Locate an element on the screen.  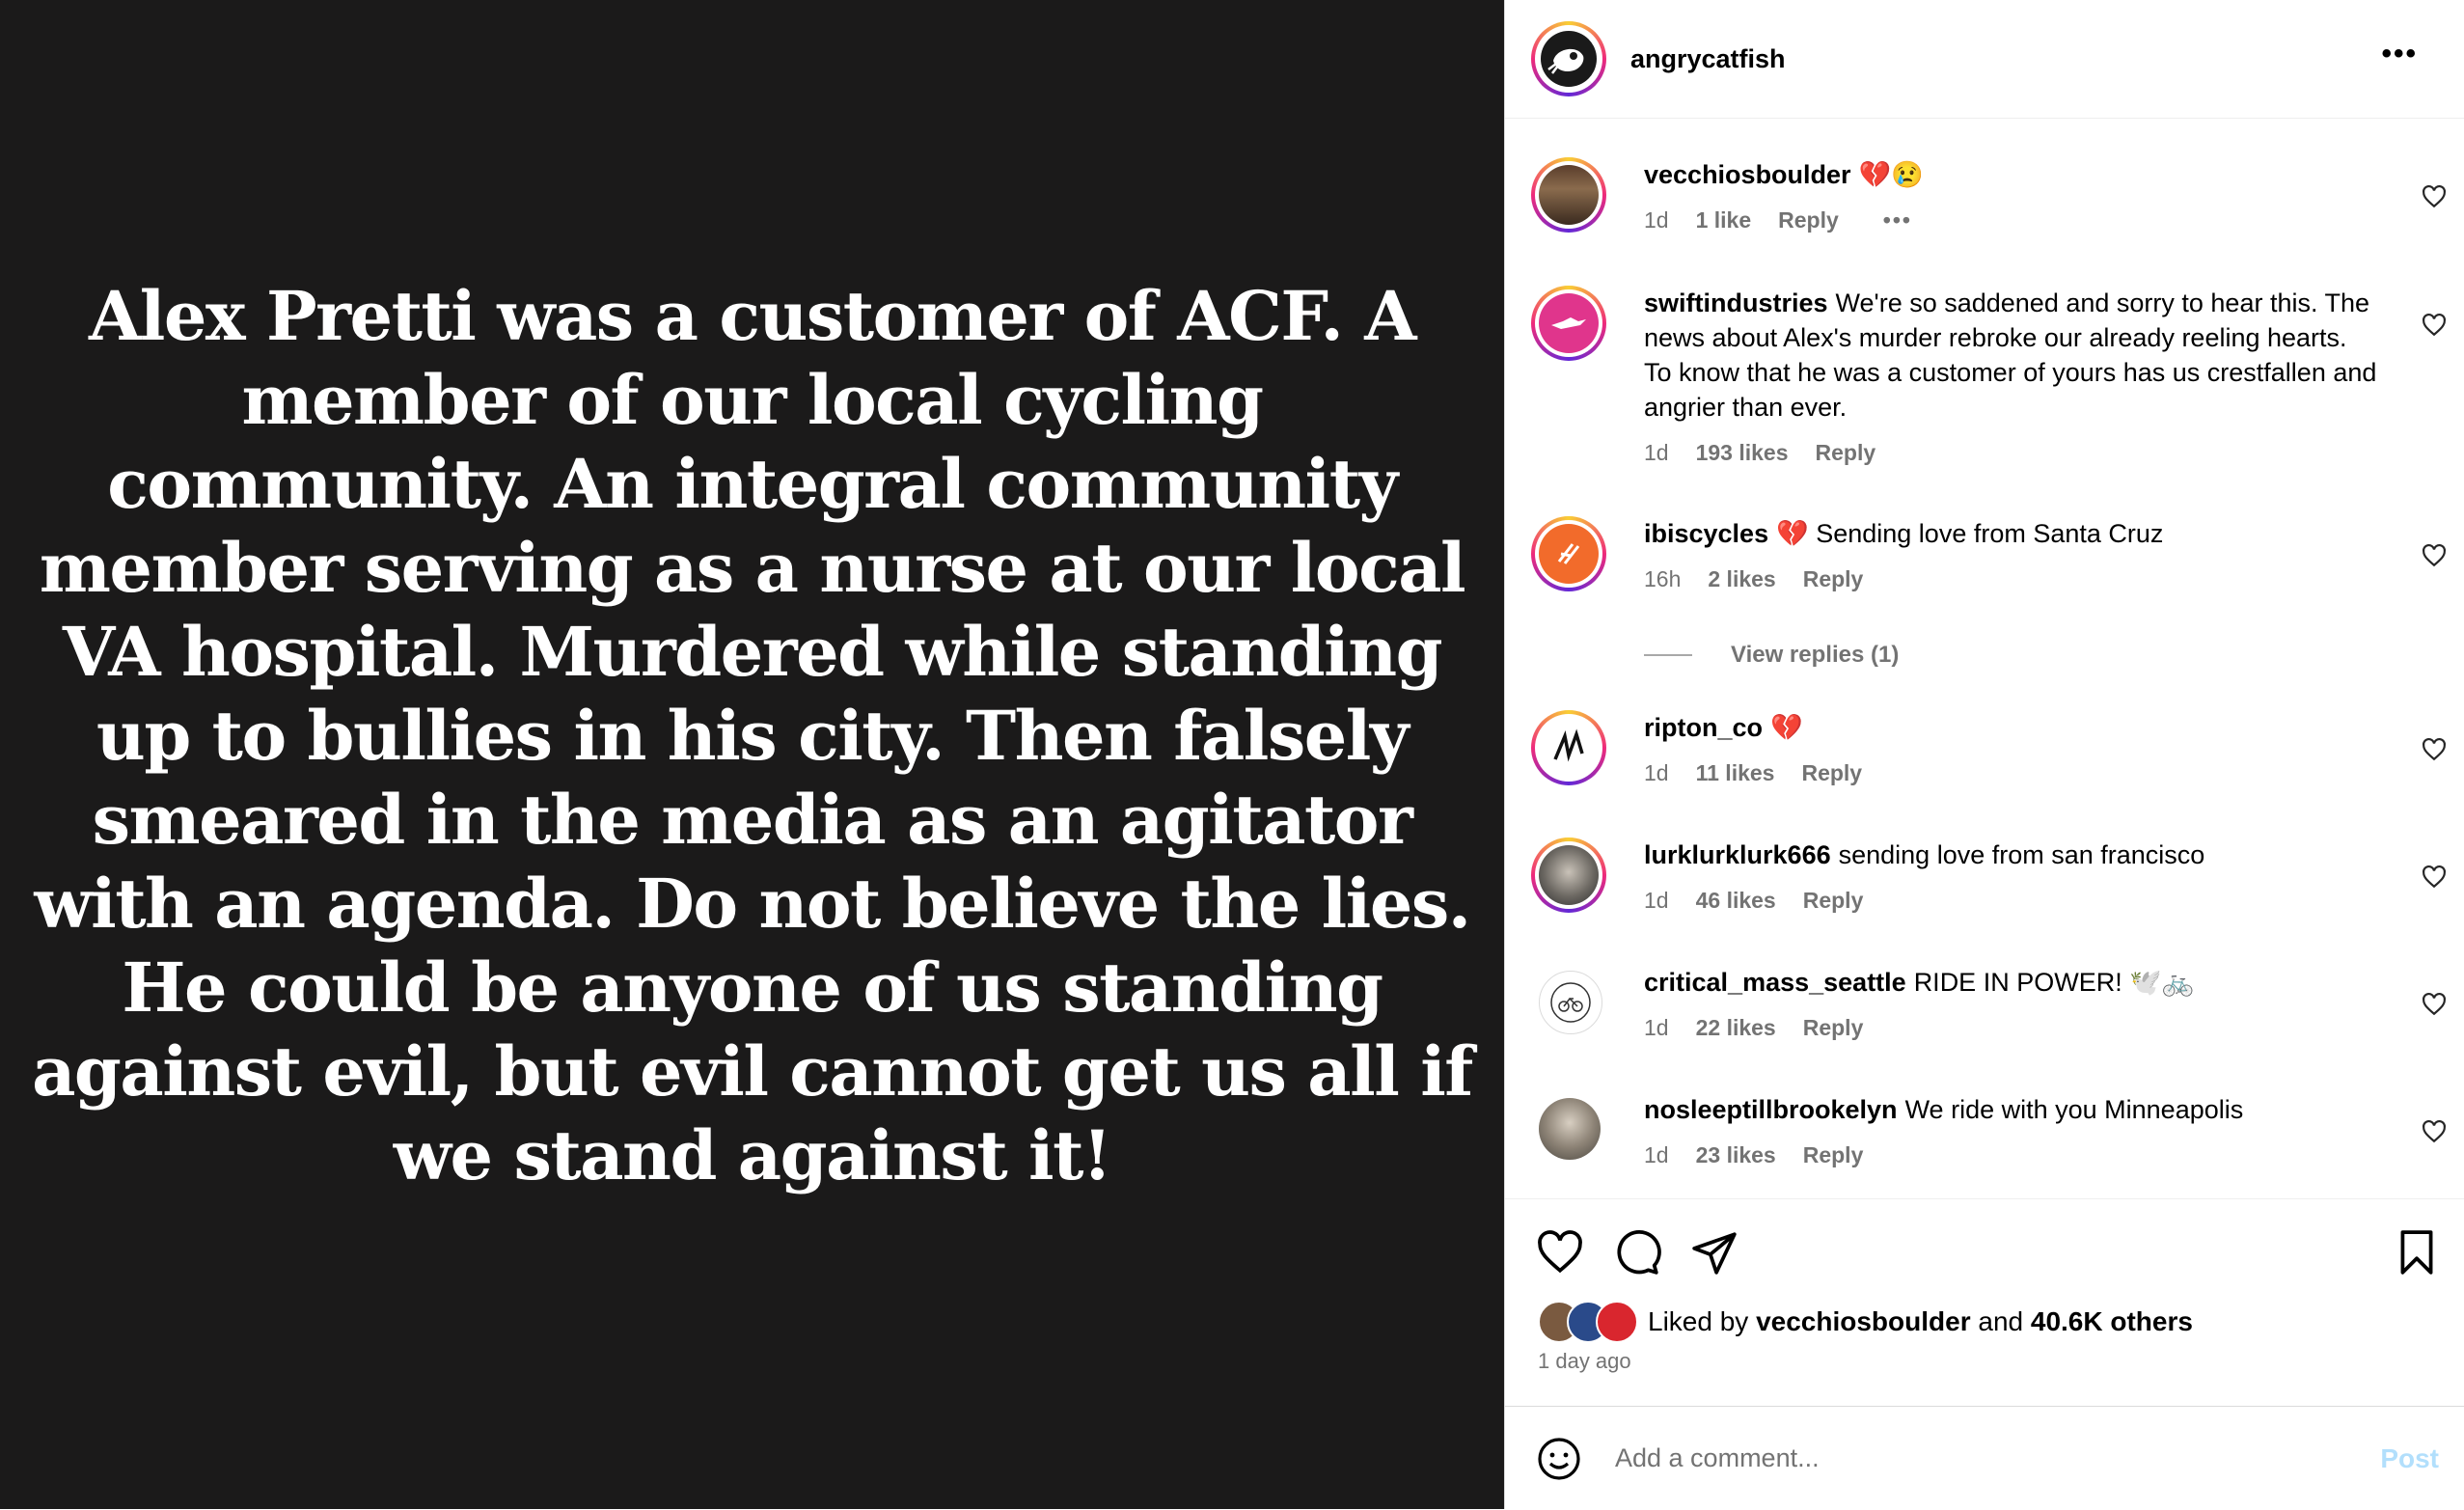
comment-composer: Post is located at coordinates (1984, 1458).